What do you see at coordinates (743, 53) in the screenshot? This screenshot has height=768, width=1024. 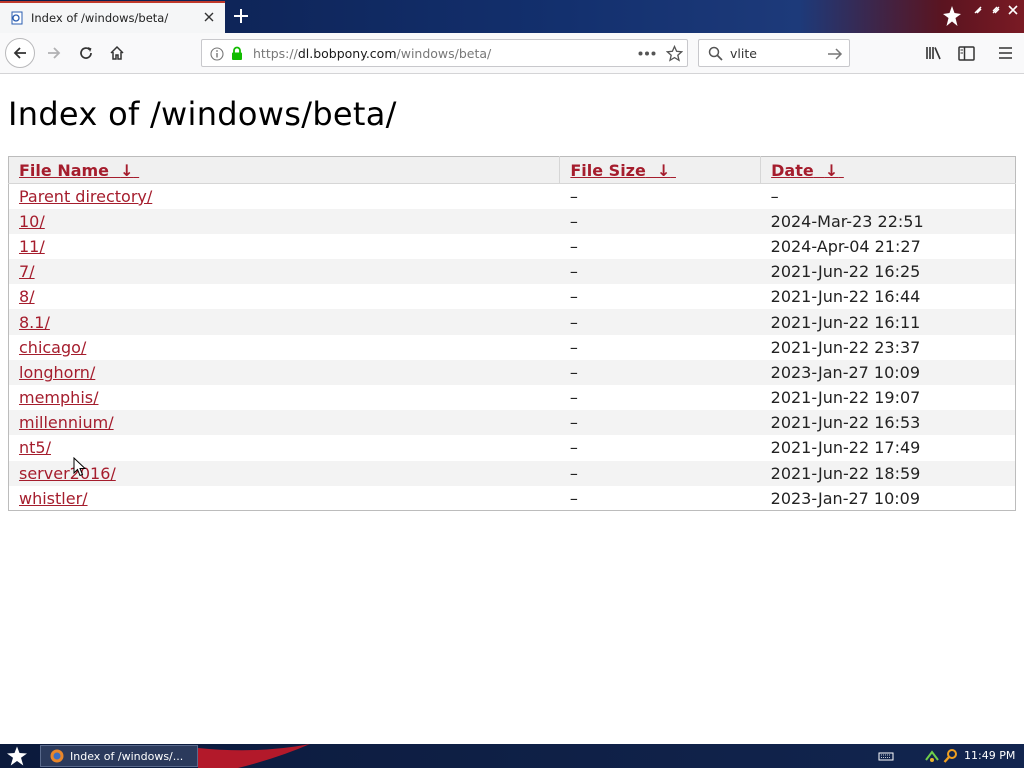 I see `search-input: vlite` at bounding box center [743, 53].